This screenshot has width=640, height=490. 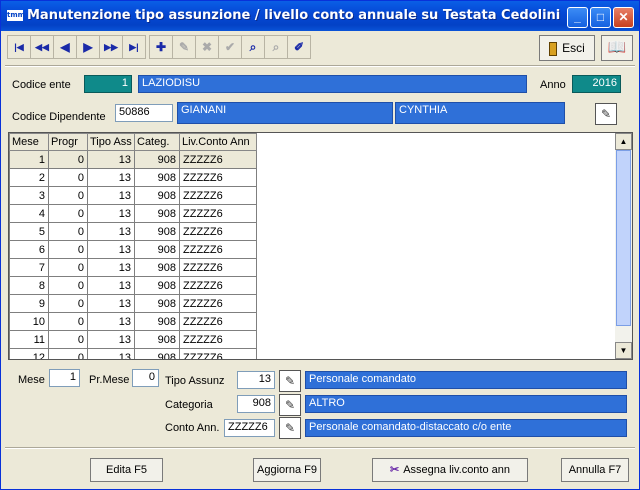 I want to click on column-header-mese: Mese, so click(x=29, y=142).